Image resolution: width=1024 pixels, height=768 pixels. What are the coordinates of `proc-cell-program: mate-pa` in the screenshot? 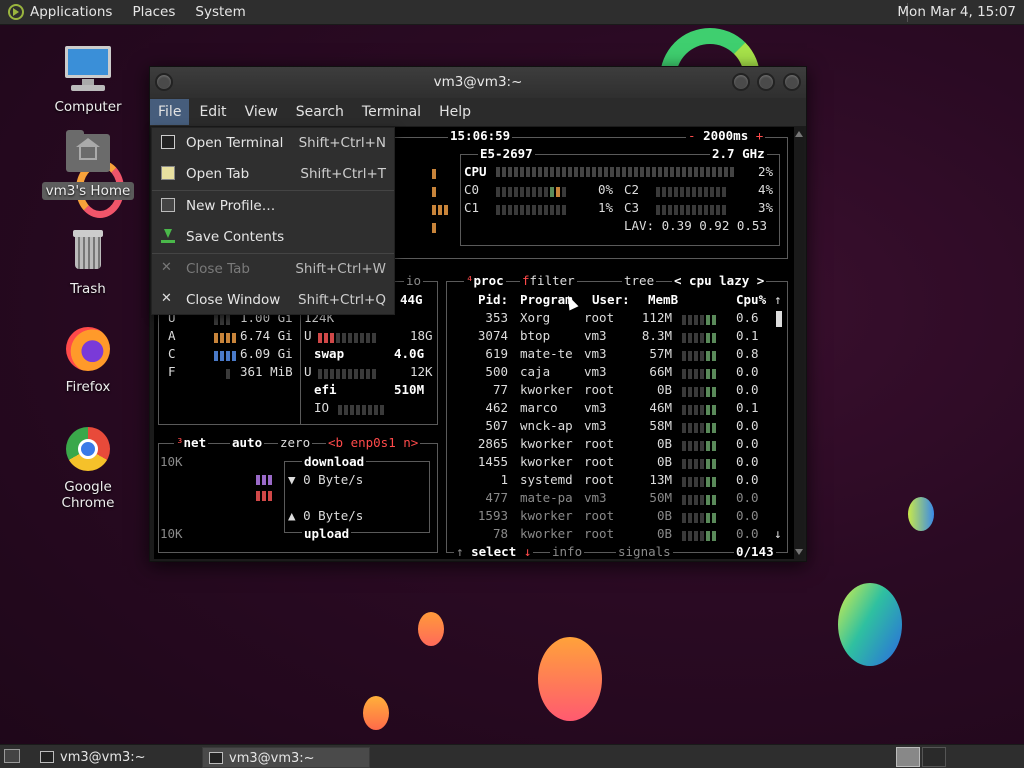 It's located at (546, 497).